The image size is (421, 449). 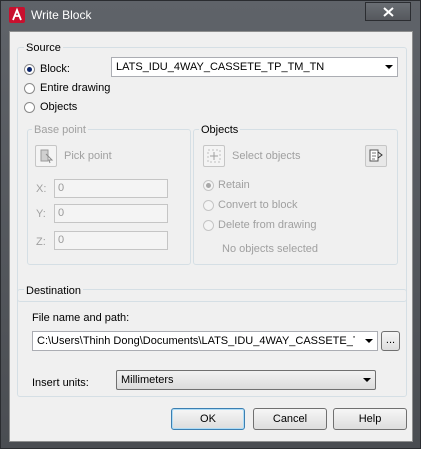 What do you see at coordinates (75, 88) in the screenshot?
I see `entire-drawing-label: Entire drawing` at bounding box center [75, 88].